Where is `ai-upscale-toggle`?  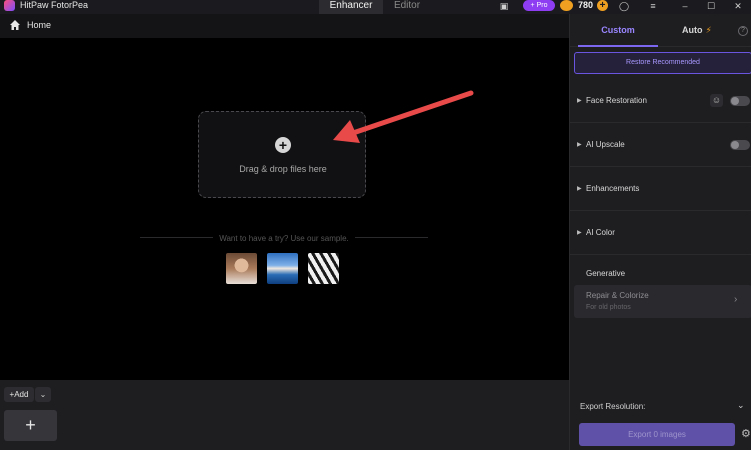
ai-upscale-toggle is located at coordinates (740, 145).